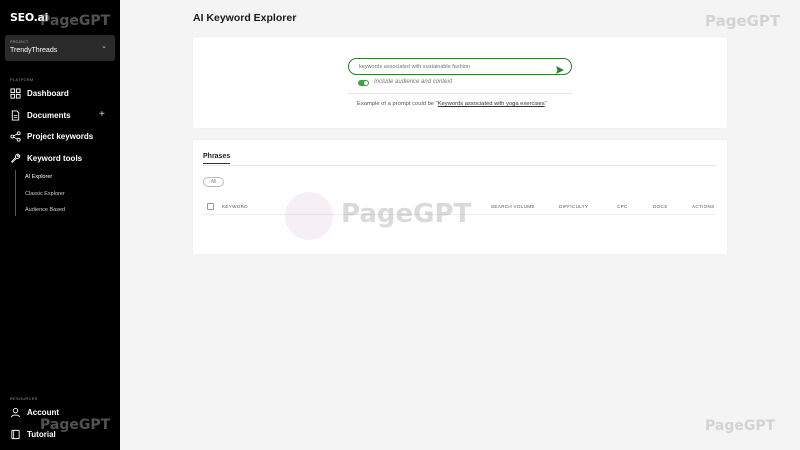 This screenshot has height=450, width=800. What do you see at coordinates (459, 165) in the screenshot?
I see `tab-underline` at bounding box center [459, 165].